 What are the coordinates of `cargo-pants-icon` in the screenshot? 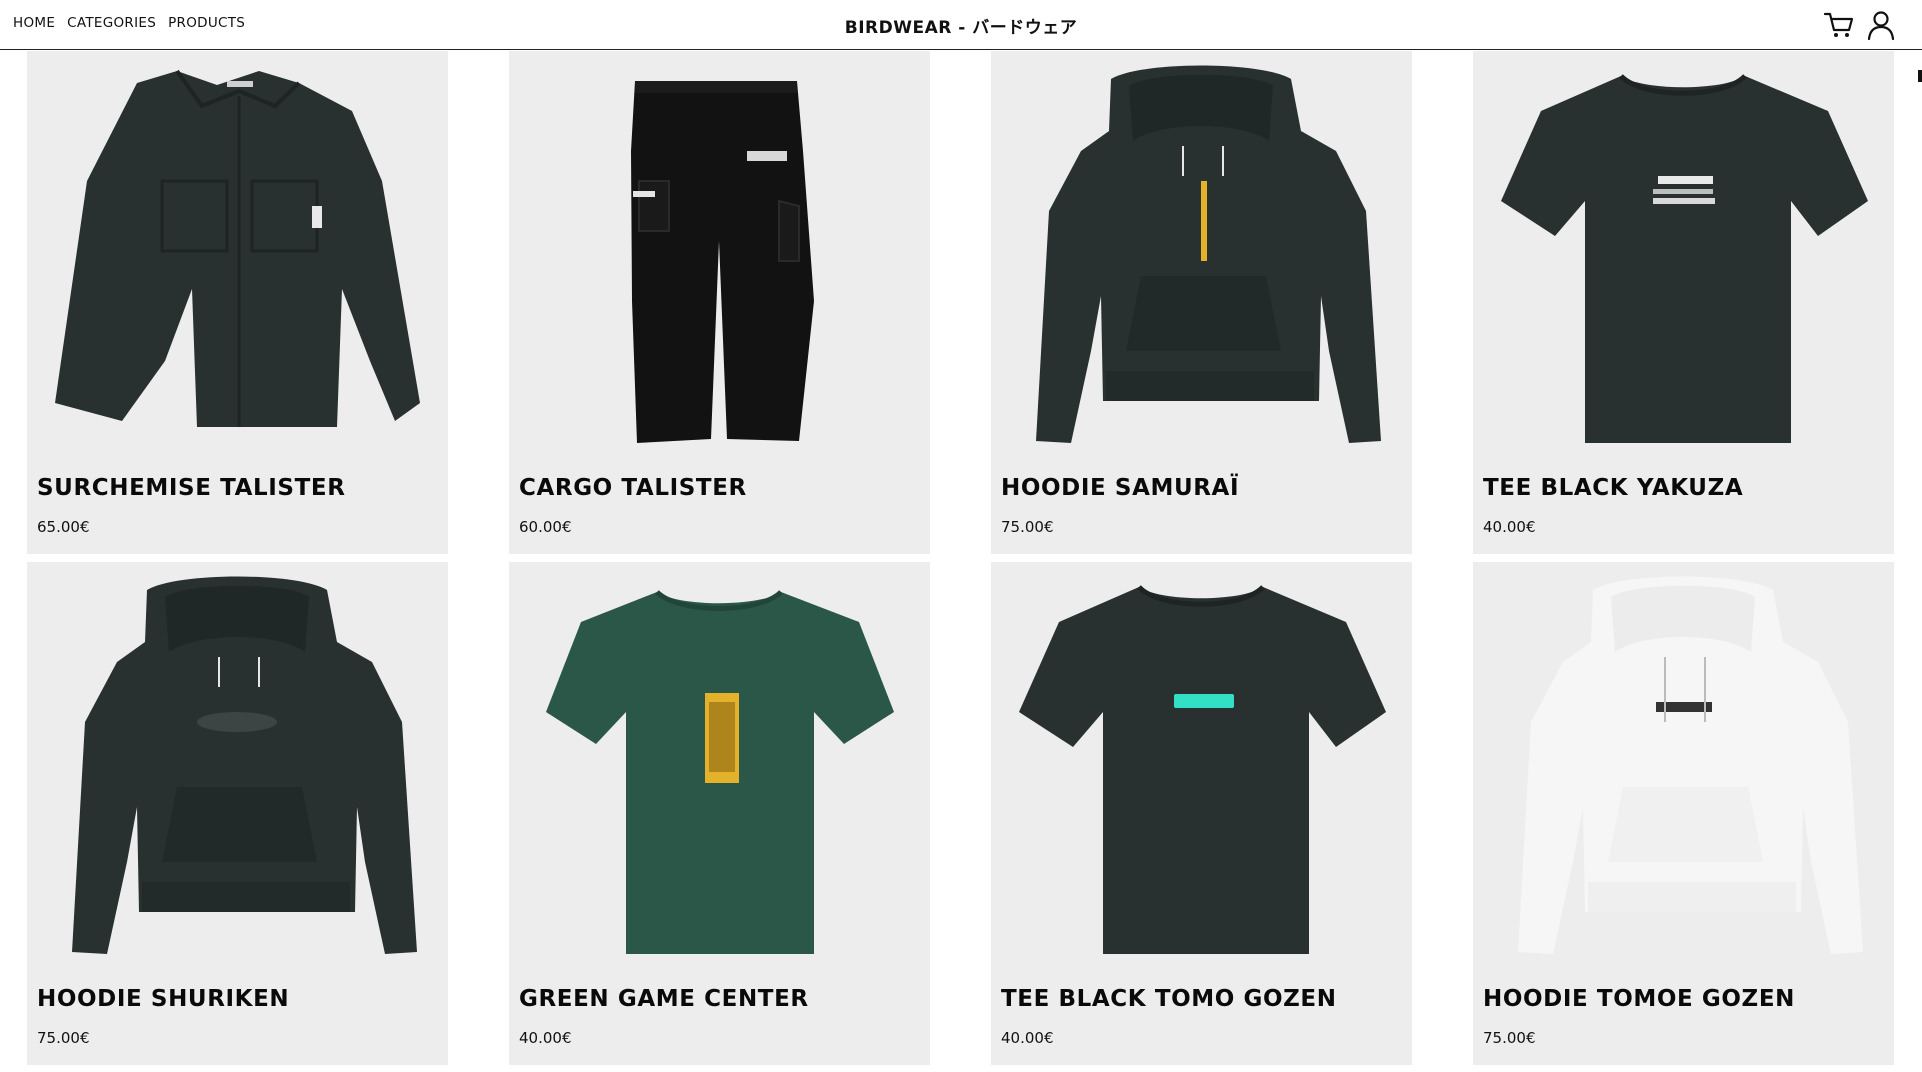 It's located at (722, 262).